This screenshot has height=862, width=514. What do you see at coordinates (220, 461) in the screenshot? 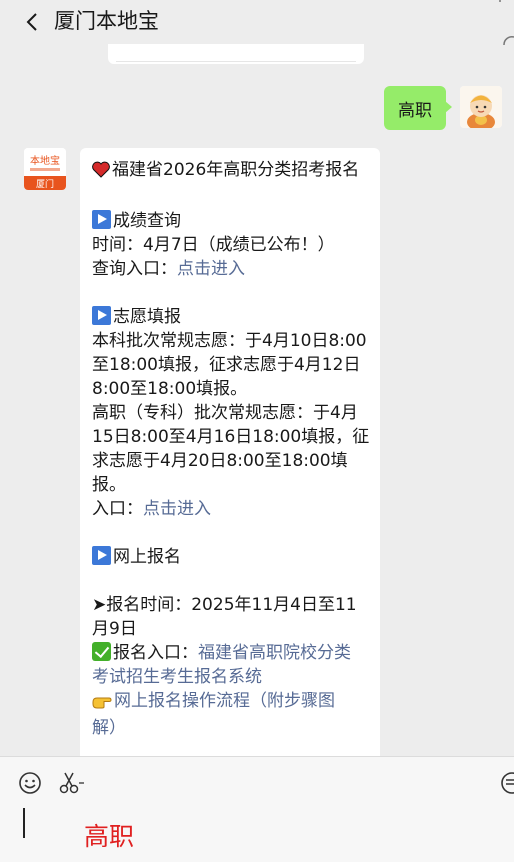
I see `bot-line: 求志愿于4月20日8:00至18:00填` at bounding box center [220, 461].